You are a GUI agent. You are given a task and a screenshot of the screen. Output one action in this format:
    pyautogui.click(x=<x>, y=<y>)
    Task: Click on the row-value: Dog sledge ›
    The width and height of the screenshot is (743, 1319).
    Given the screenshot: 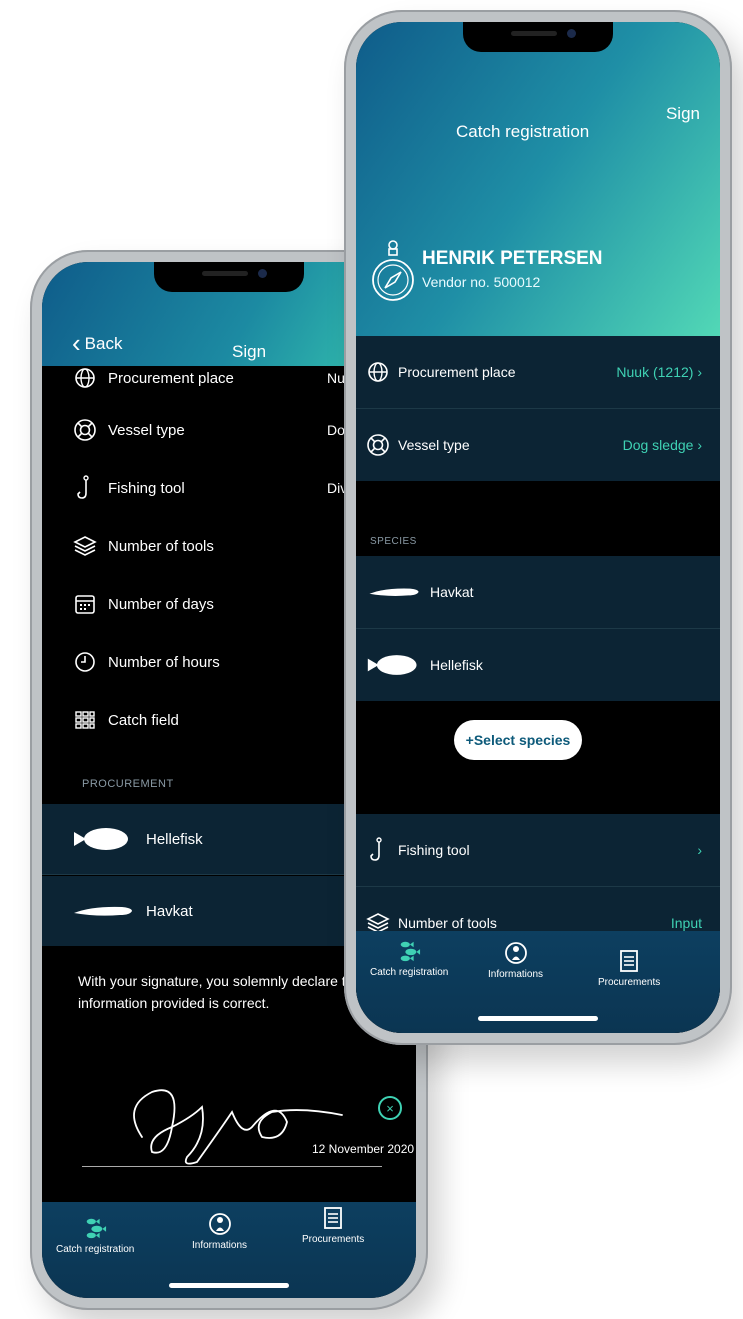 What is the action you would take?
    pyautogui.click(x=662, y=445)
    